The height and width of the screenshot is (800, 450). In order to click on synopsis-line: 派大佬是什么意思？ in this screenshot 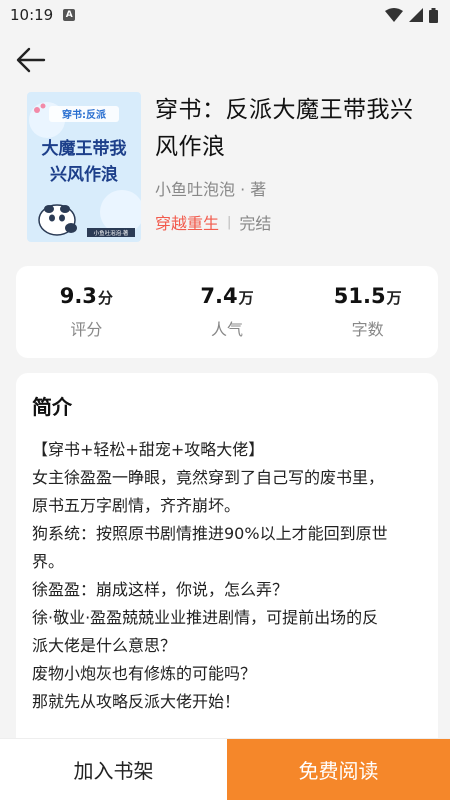, I will do `click(104, 645)`.